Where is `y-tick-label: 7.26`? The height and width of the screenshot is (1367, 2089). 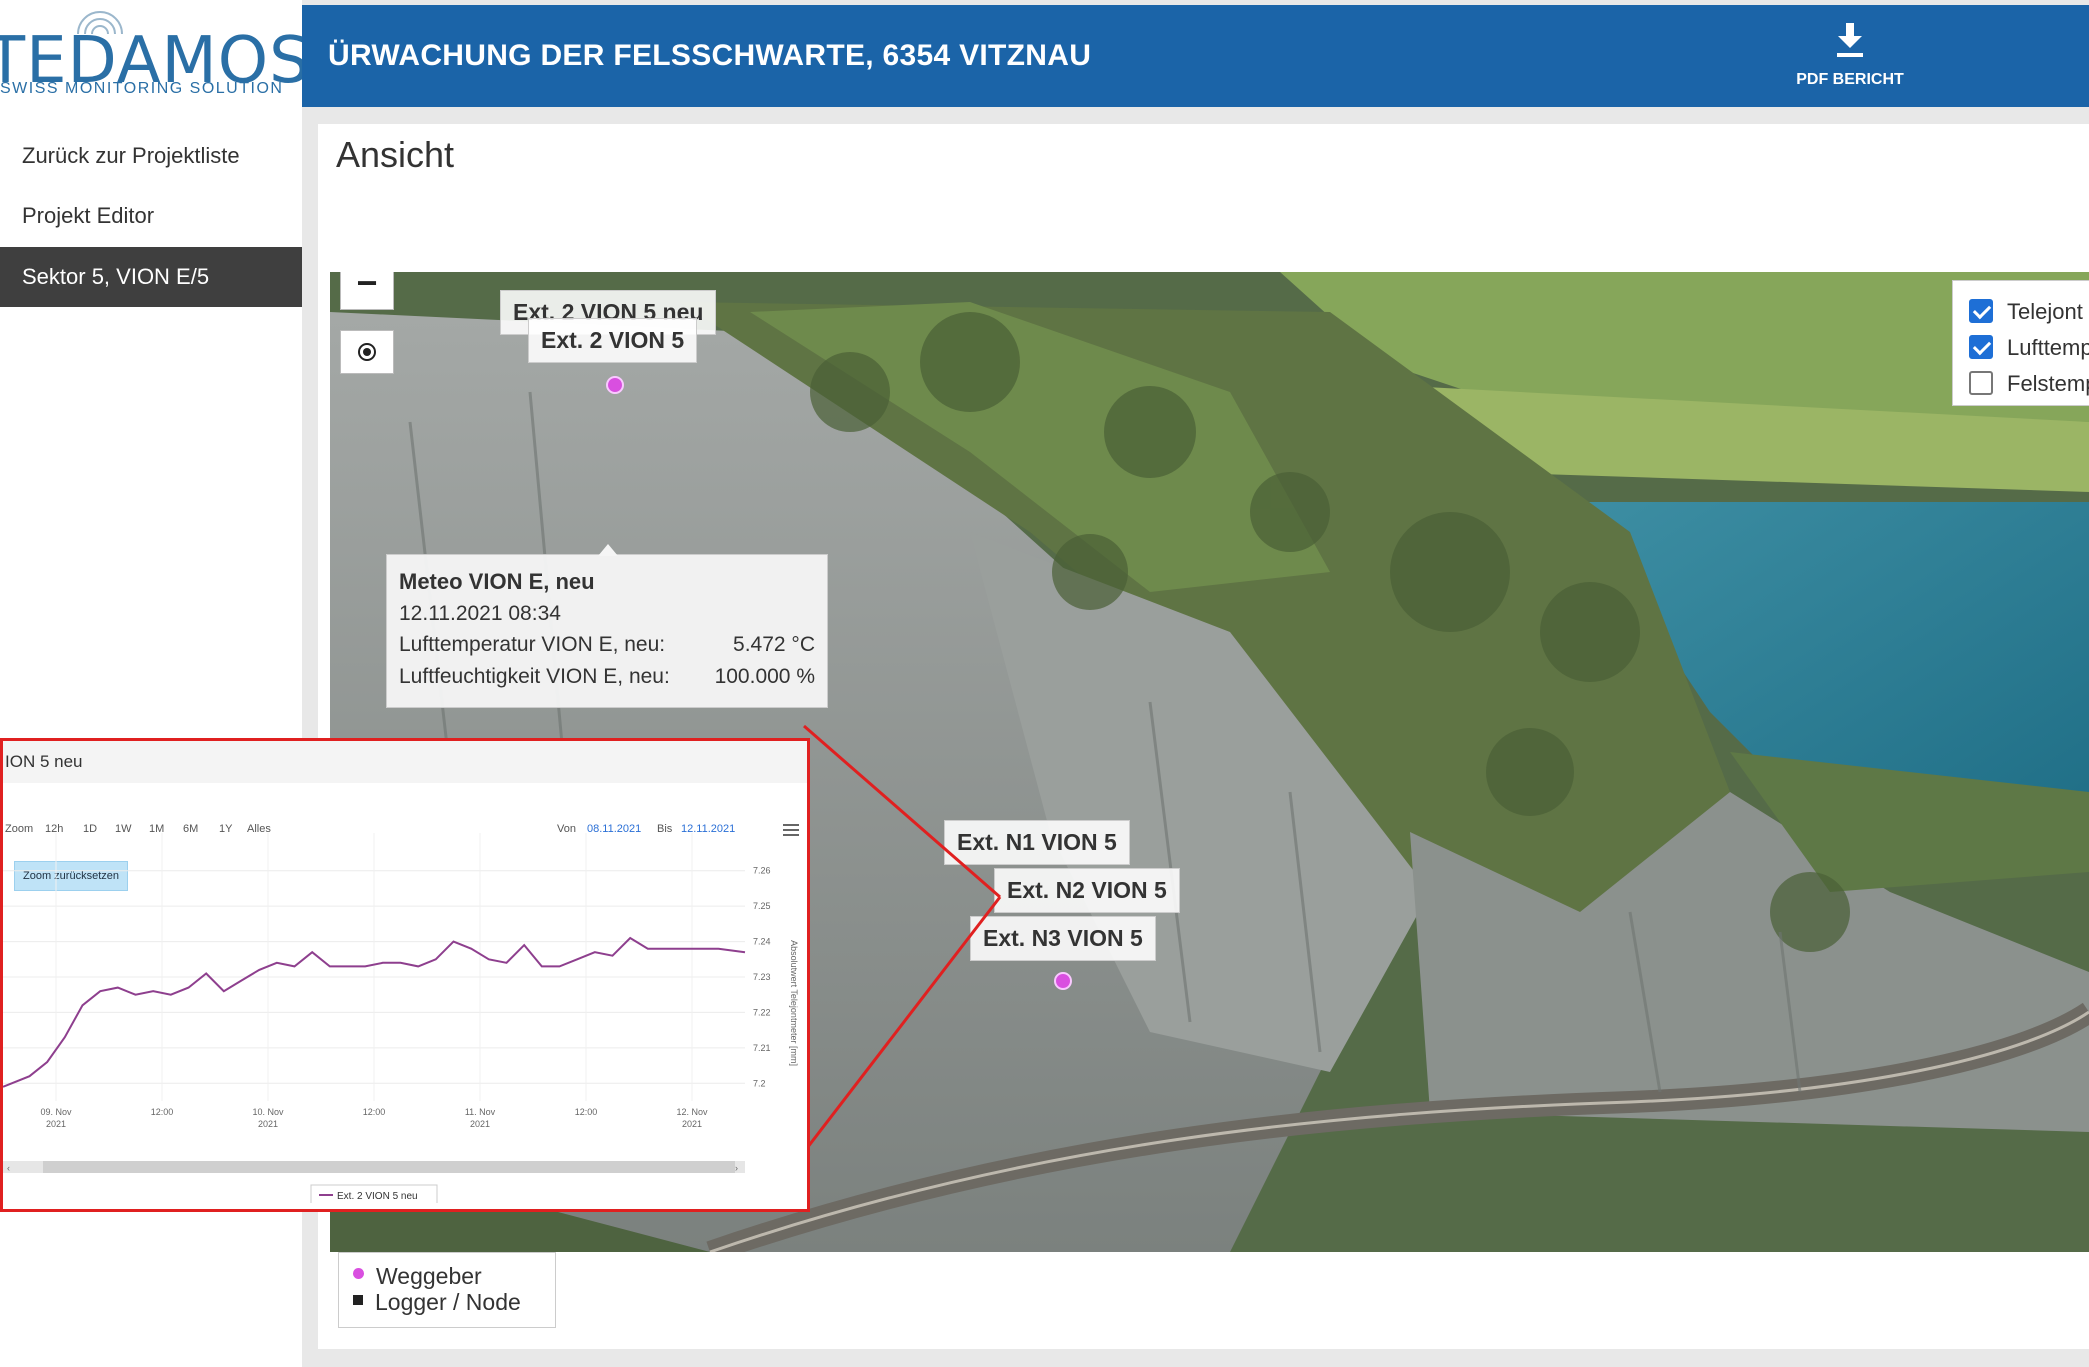
y-tick-label: 7.26 is located at coordinates (762, 871).